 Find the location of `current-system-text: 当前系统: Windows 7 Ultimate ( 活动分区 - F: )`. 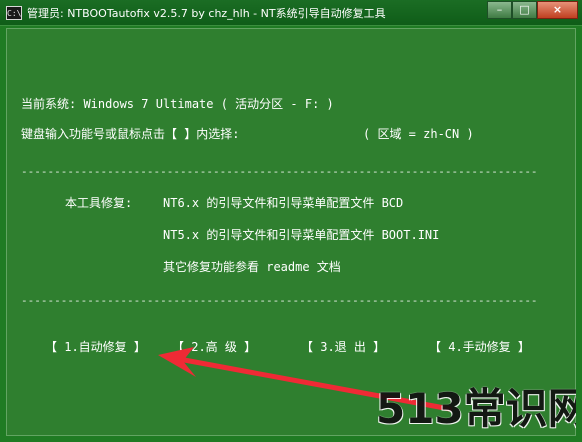

current-system-text: 当前系统: Windows 7 Ultimate ( 活动分区 - F: ) is located at coordinates (177, 104).